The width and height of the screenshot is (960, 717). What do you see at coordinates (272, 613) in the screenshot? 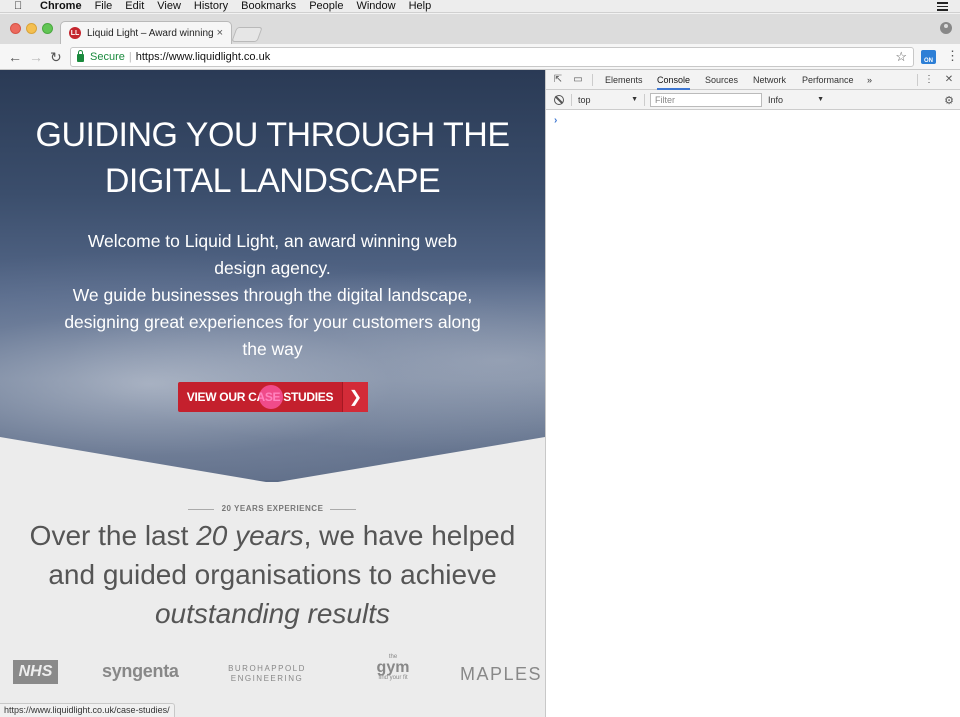
I see `headline-emphasis: outstanding results` at bounding box center [272, 613].